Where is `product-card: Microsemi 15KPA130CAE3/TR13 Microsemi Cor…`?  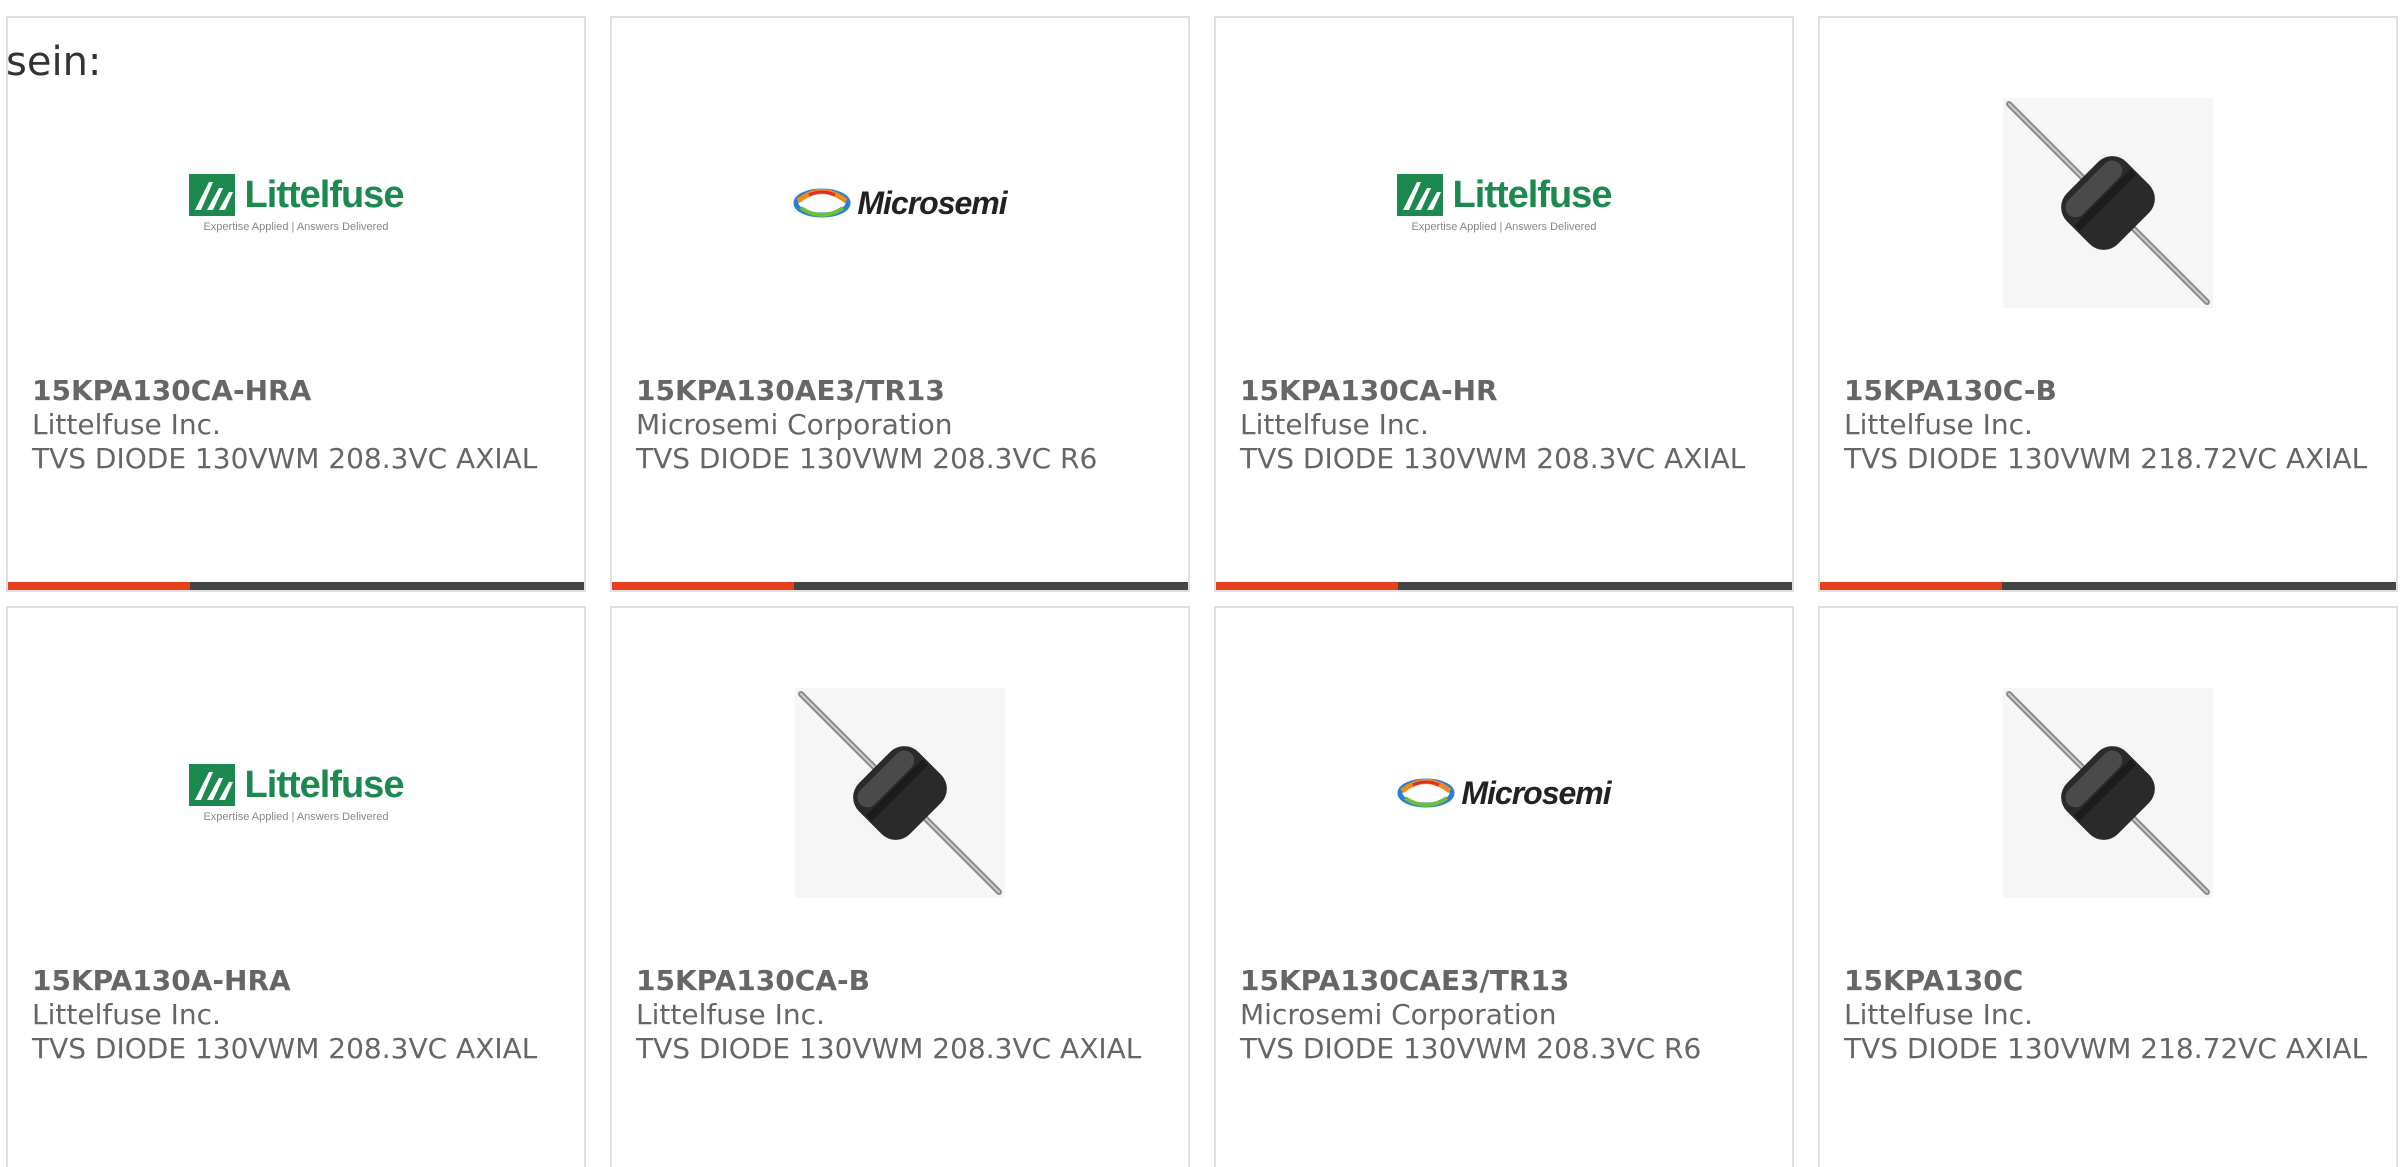 product-card: Microsemi 15KPA130CAE3/TR13 Microsemi Cor… is located at coordinates (1504, 886).